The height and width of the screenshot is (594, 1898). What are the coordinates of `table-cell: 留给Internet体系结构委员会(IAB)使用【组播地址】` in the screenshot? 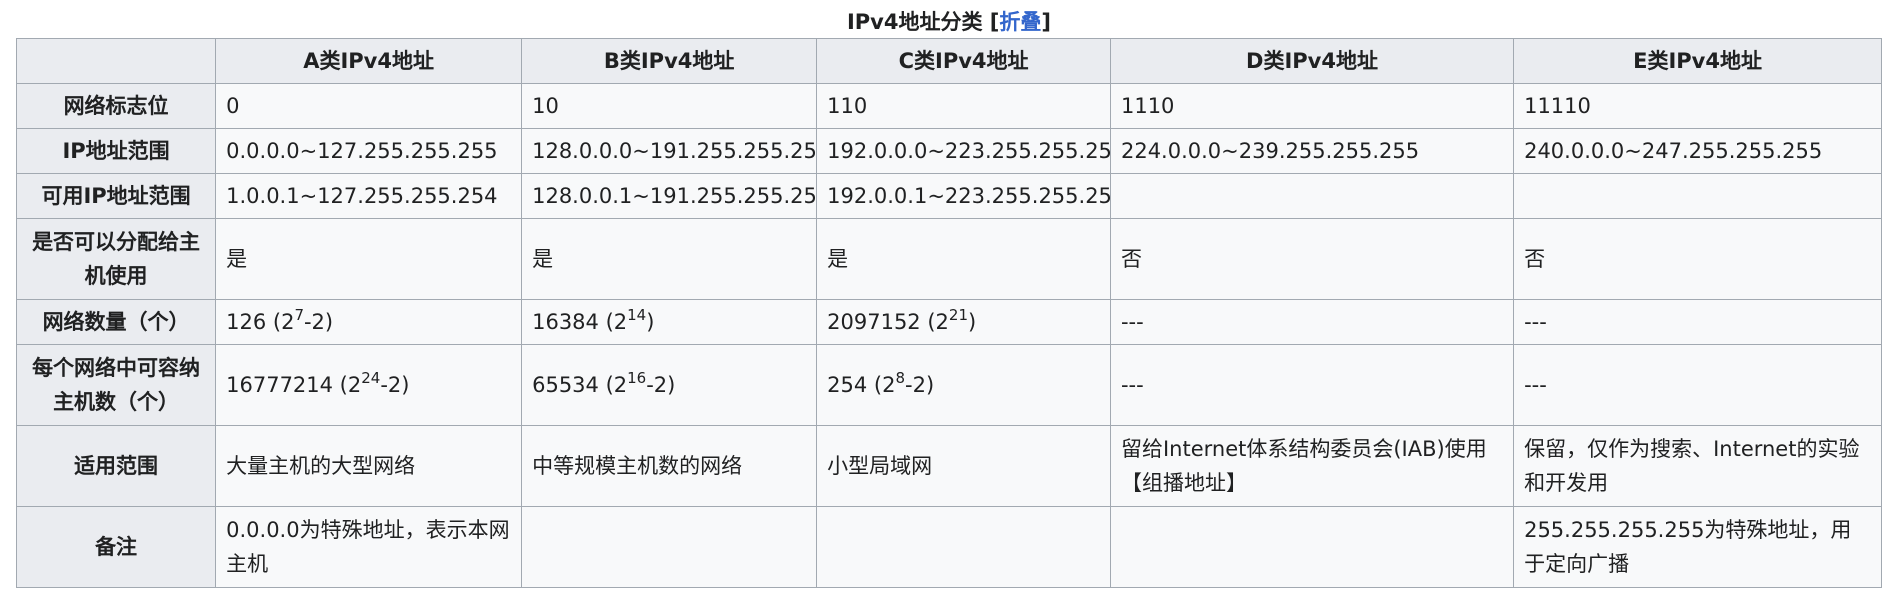 It's located at (1312, 466).